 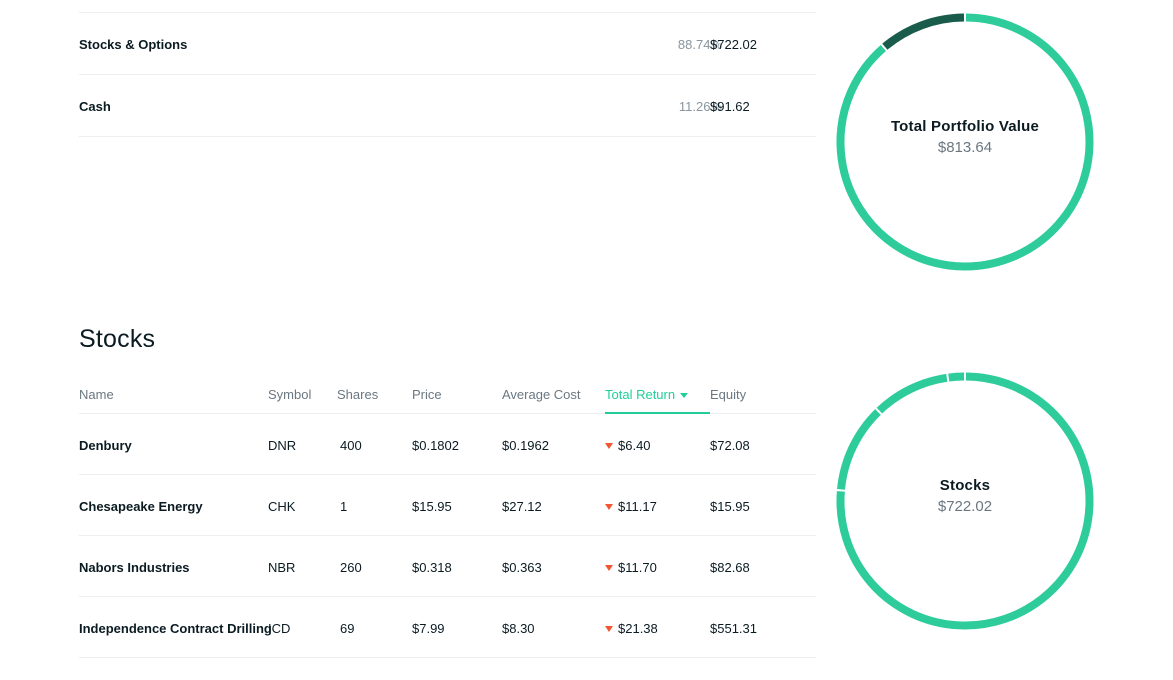 What do you see at coordinates (730, 445) in the screenshot?
I see `stock-equity: $72.08` at bounding box center [730, 445].